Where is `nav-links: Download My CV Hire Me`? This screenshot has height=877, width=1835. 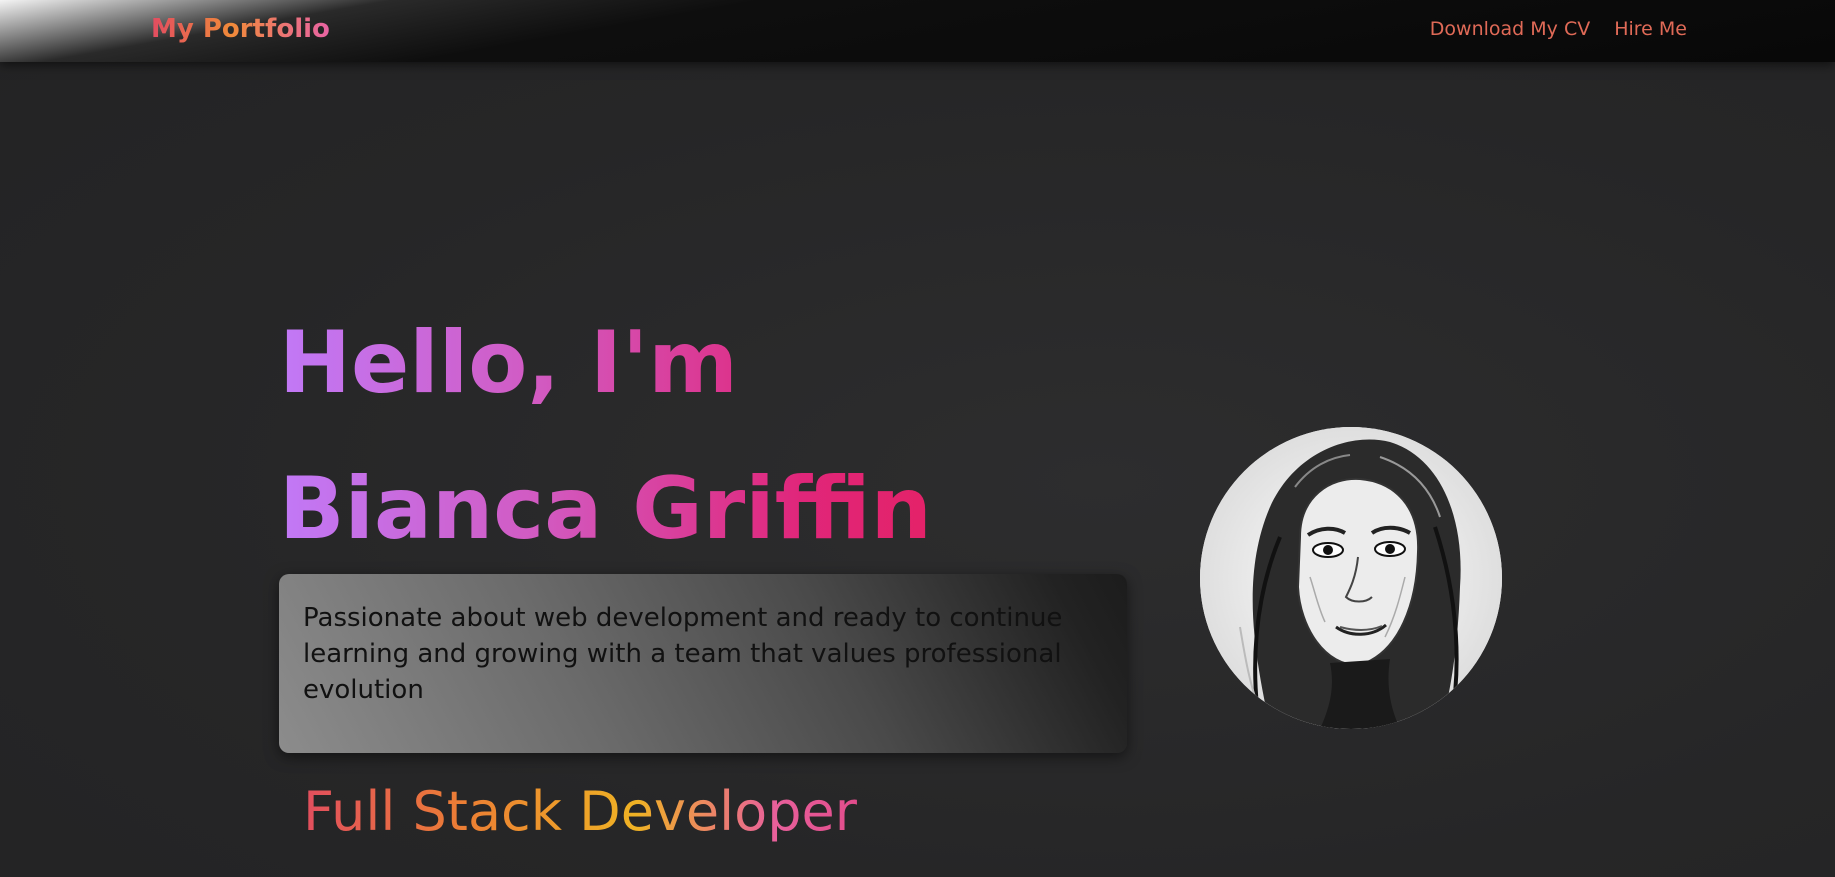
nav-links: Download My CV Hire Me is located at coordinates (1558, 29).